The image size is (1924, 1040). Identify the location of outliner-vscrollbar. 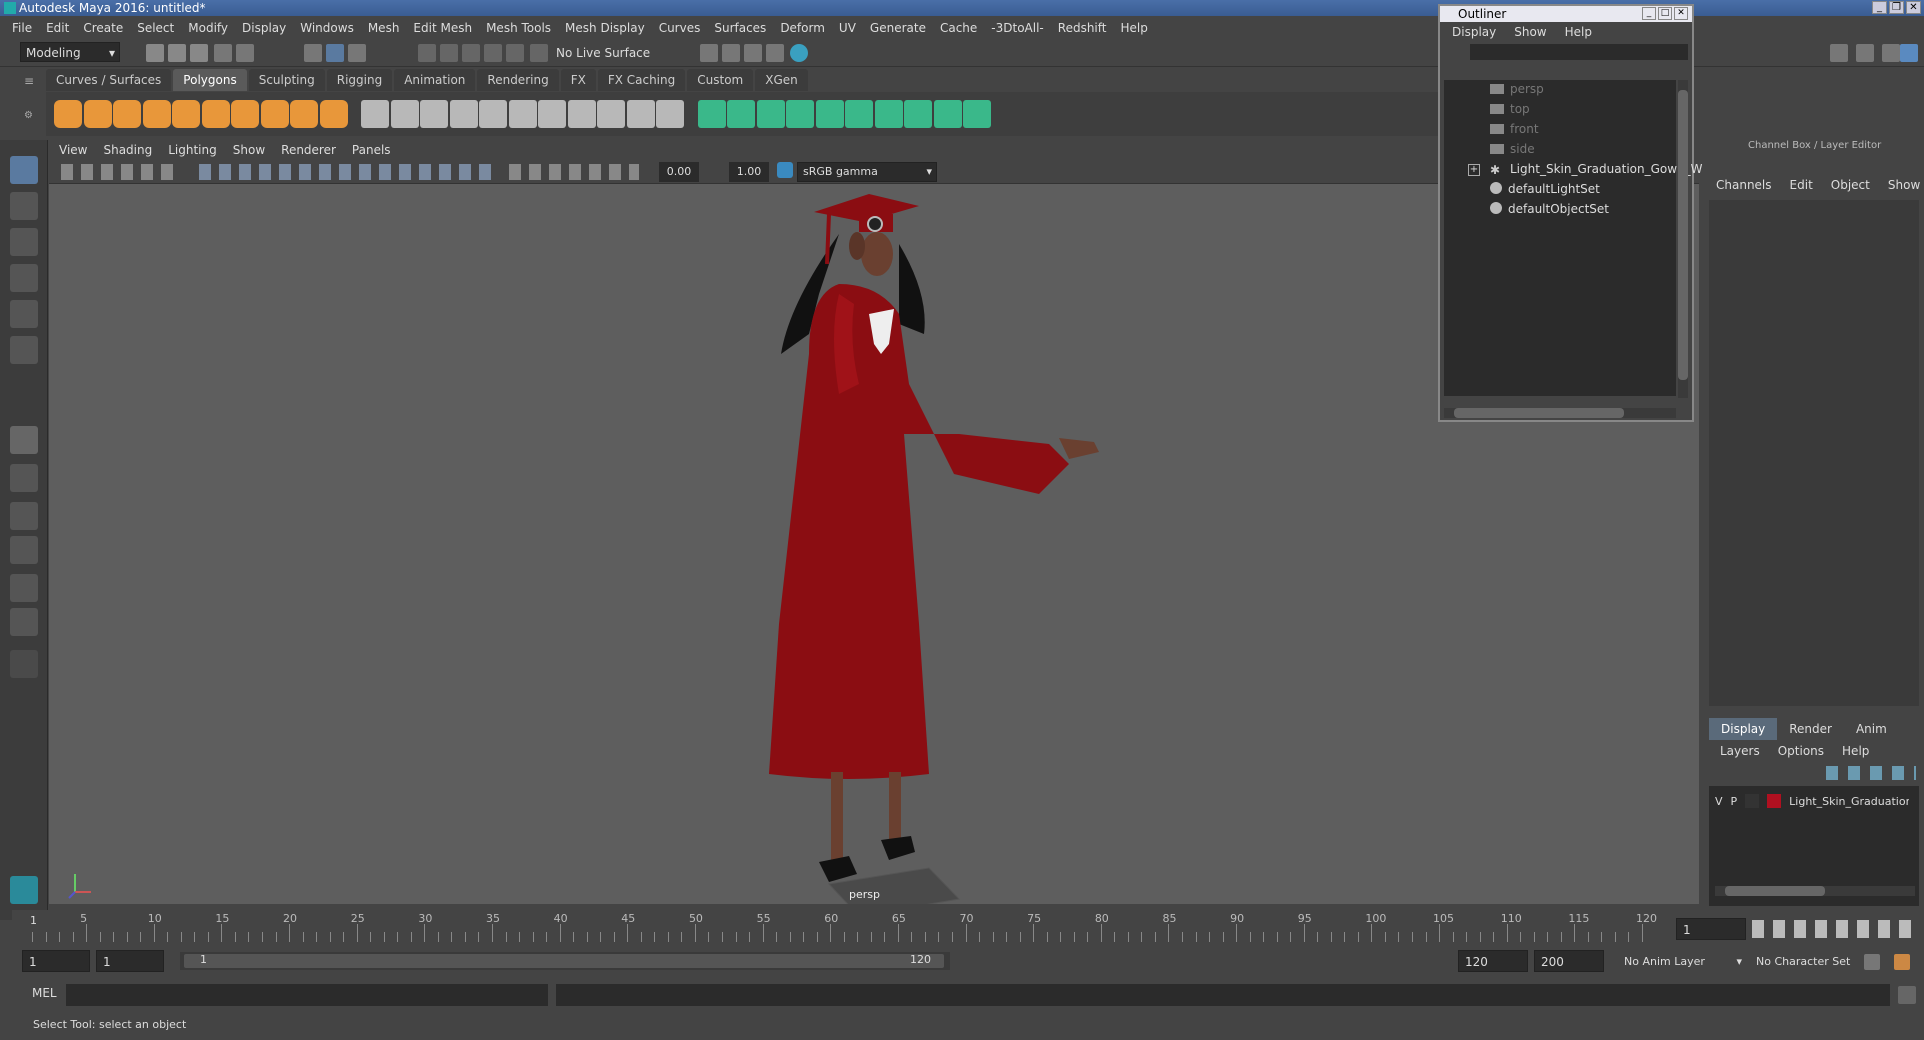
(1683, 239).